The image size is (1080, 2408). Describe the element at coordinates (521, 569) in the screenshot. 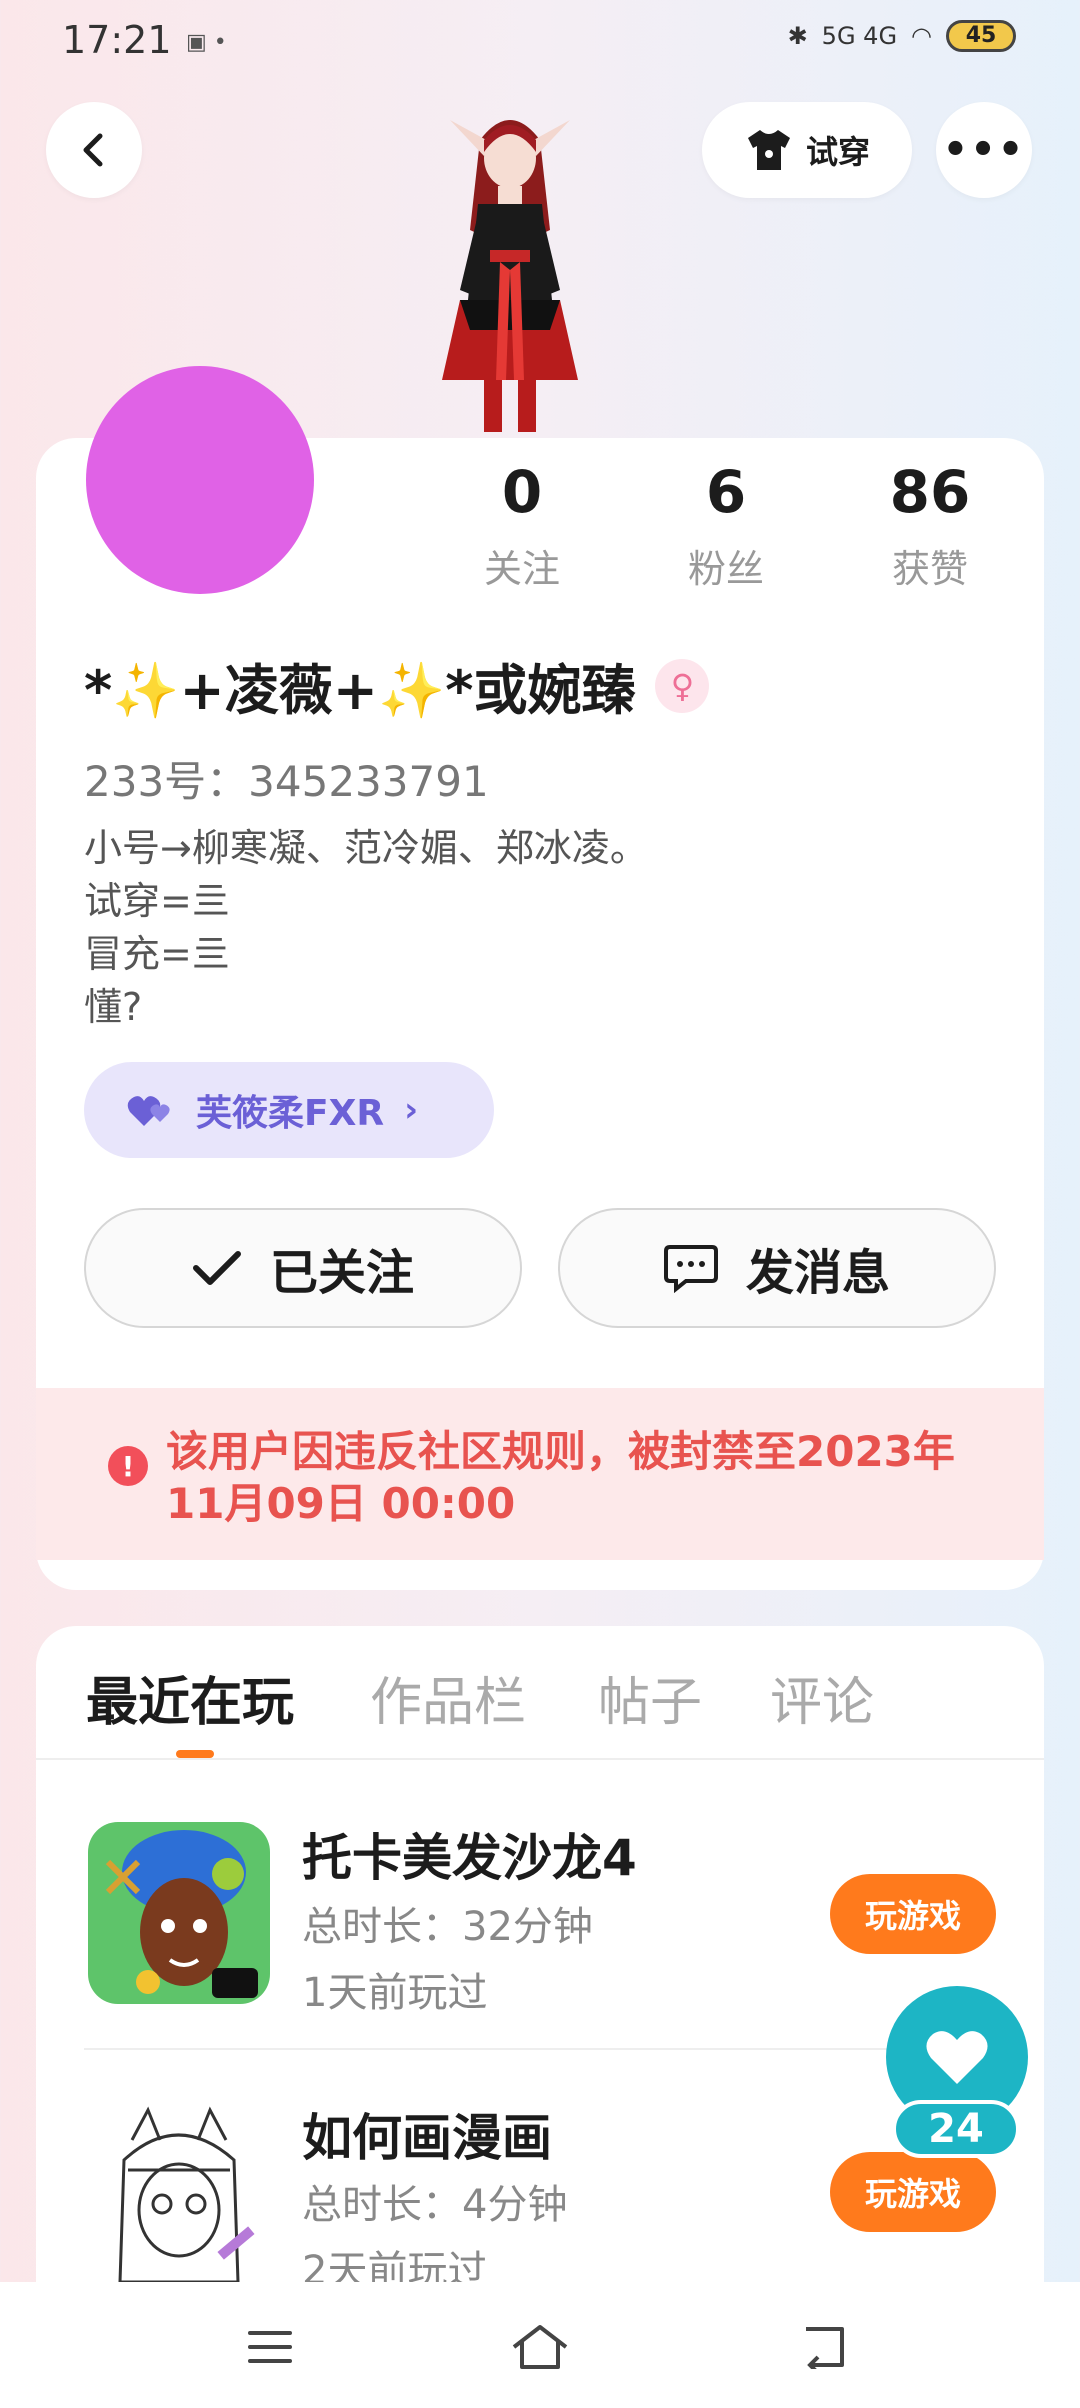

I see `stat-label: 关注` at that location.